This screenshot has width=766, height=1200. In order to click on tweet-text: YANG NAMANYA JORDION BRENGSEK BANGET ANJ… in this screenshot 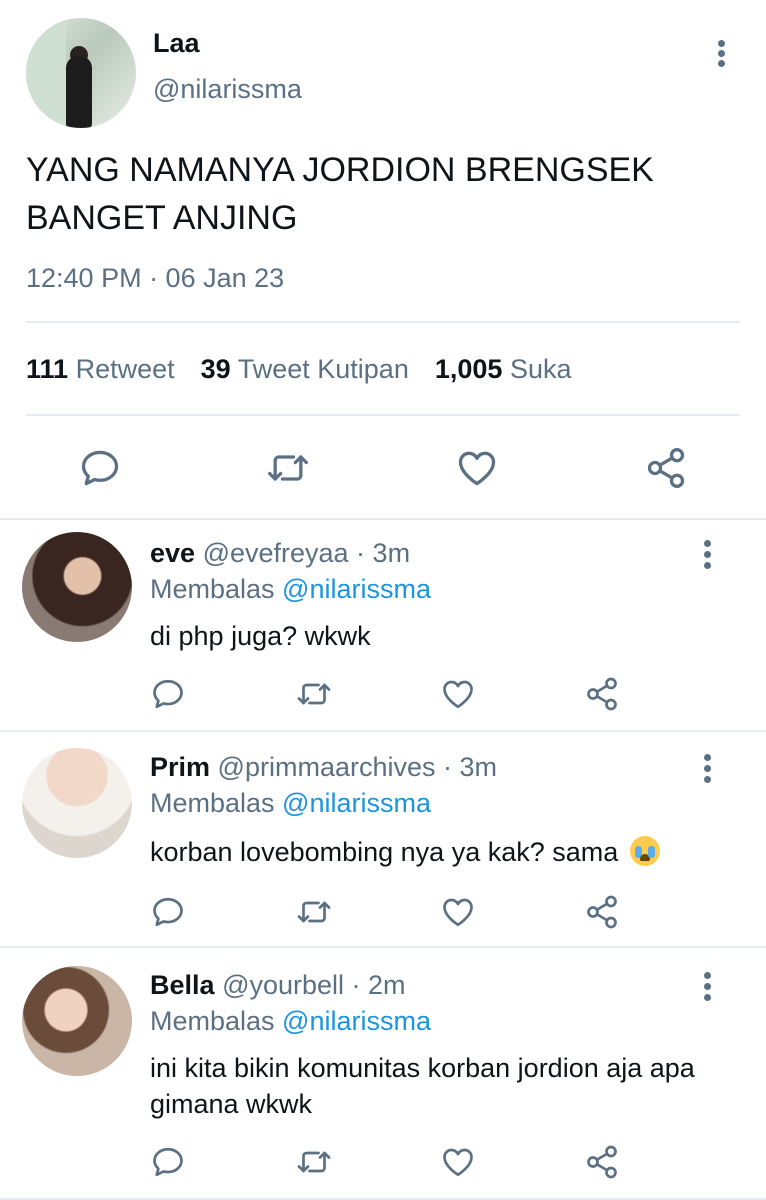, I will do `click(340, 194)`.